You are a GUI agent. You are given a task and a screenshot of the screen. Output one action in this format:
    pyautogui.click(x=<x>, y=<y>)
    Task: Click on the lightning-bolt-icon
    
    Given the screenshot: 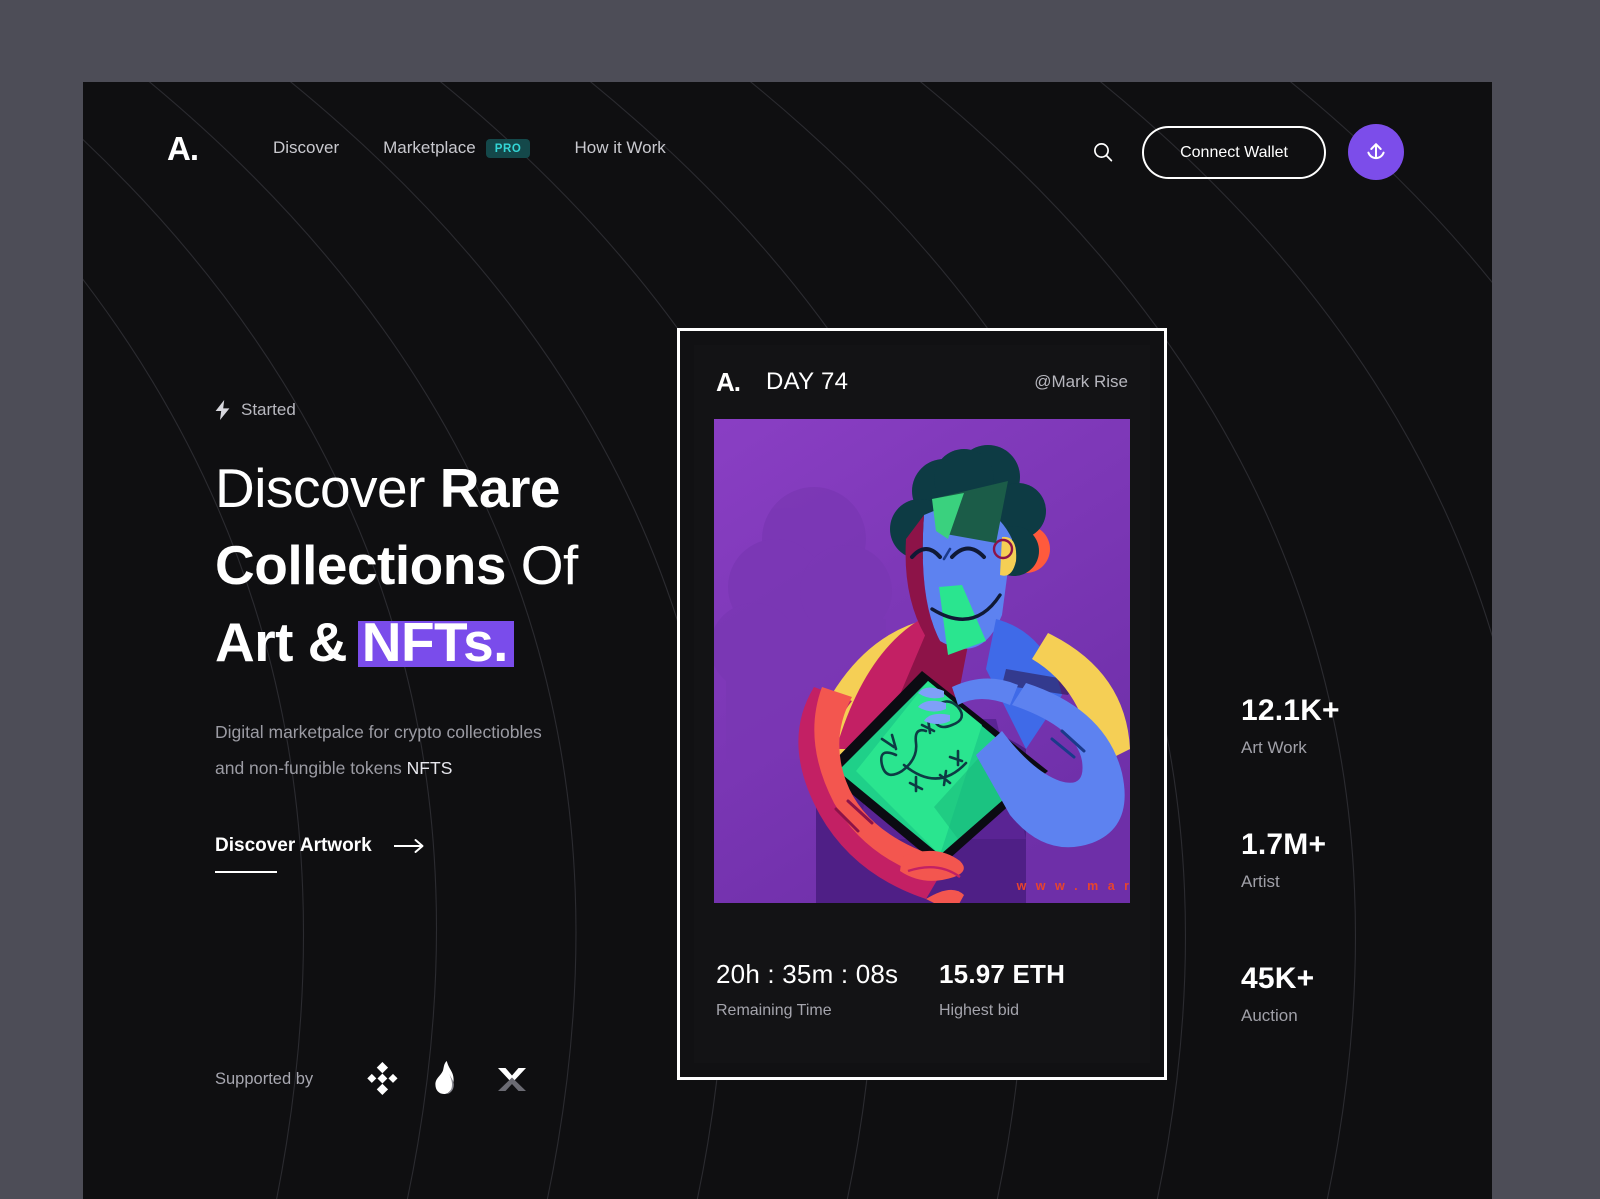 What is the action you would take?
    pyautogui.click(x=222, y=410)
    